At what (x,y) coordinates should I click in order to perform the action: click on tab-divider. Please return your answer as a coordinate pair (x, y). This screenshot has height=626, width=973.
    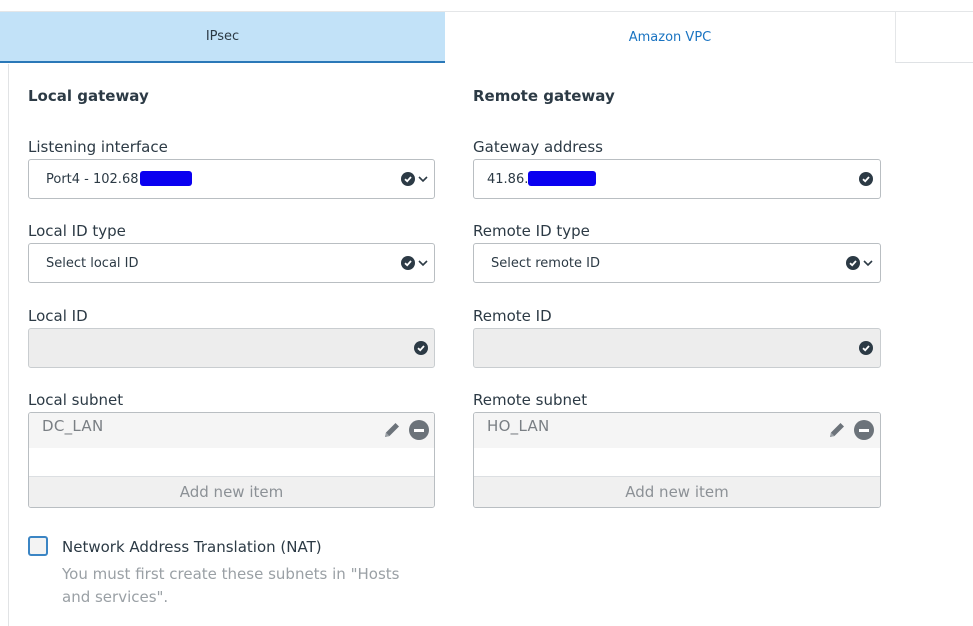
    Looking at the image, I should click on (895, 37).